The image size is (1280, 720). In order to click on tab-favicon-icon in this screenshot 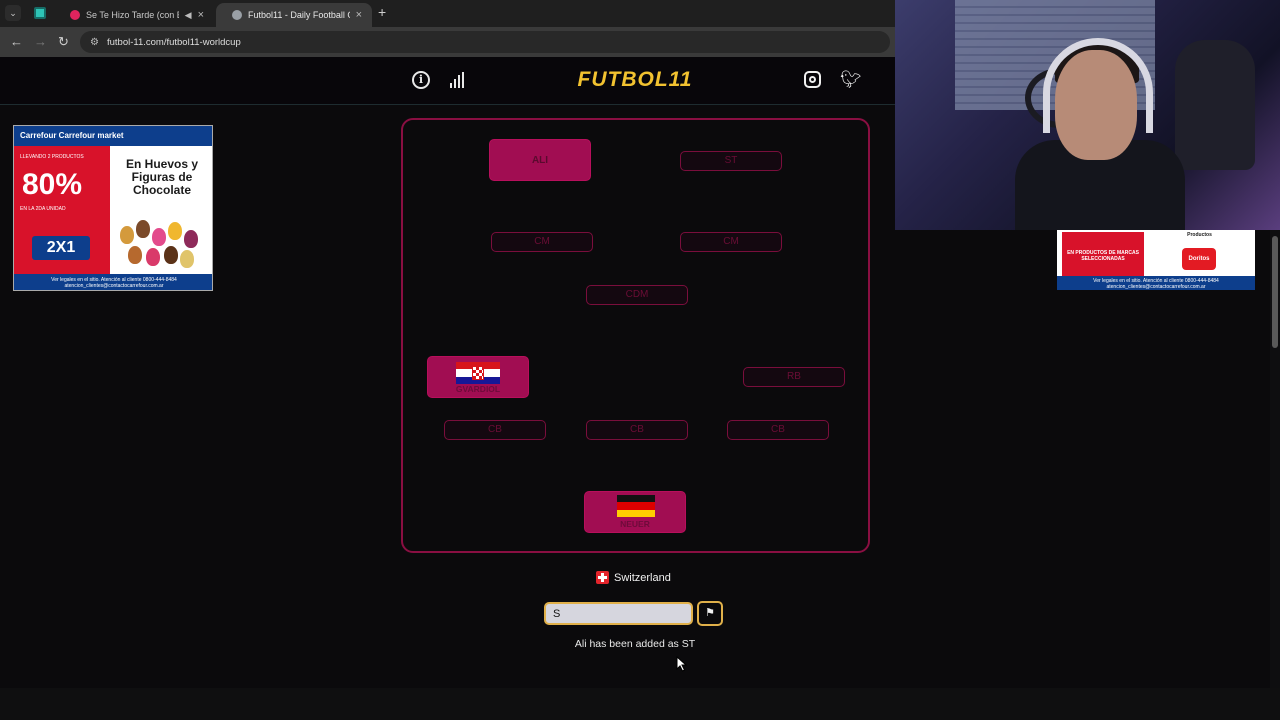, I will do `click(75, 15)`.